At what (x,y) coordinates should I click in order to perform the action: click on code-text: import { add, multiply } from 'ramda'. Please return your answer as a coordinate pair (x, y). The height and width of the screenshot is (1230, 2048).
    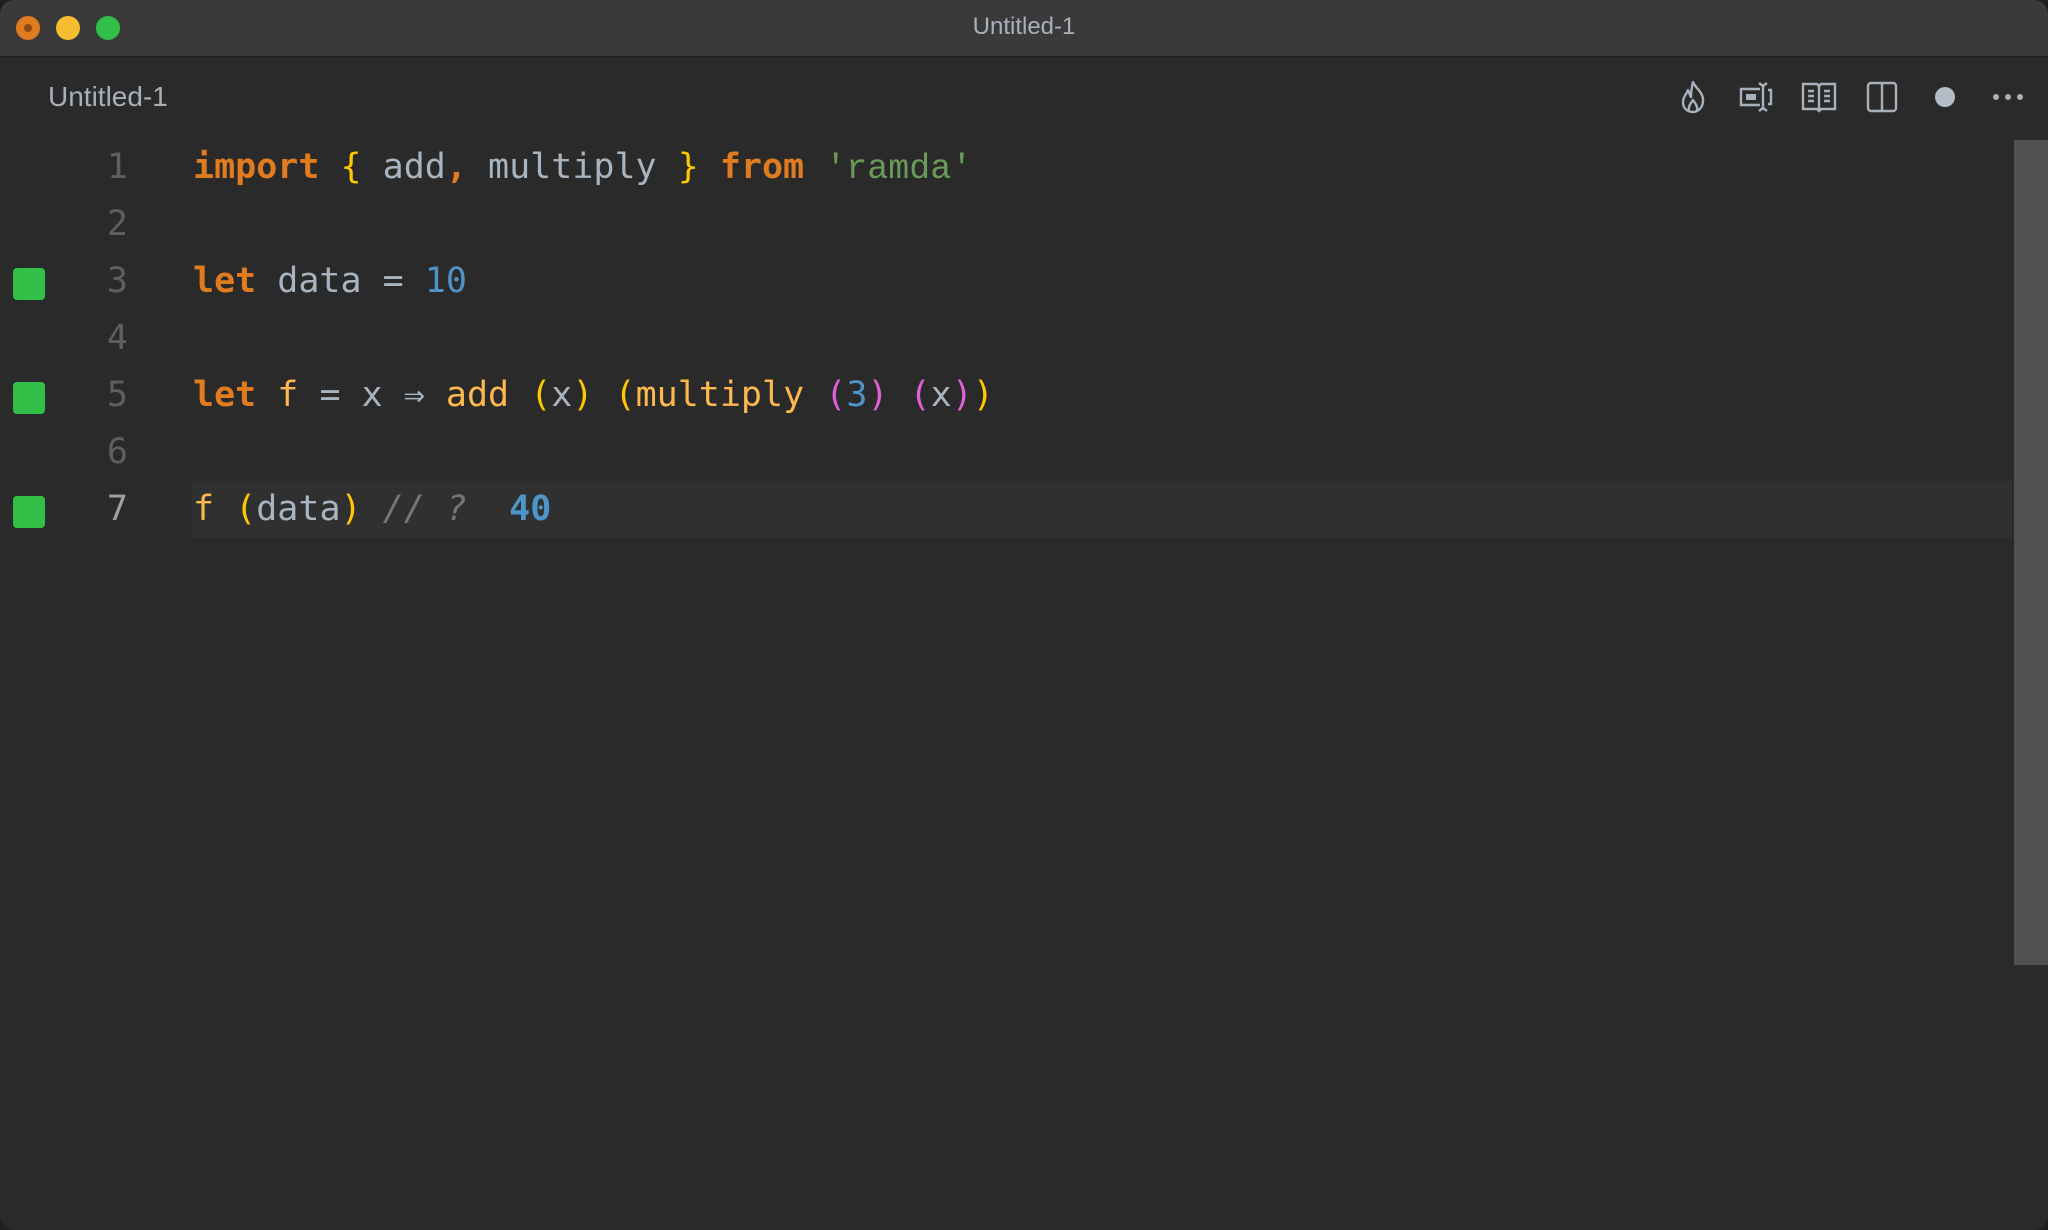
    Looking at the image, I should click on (582, 168).